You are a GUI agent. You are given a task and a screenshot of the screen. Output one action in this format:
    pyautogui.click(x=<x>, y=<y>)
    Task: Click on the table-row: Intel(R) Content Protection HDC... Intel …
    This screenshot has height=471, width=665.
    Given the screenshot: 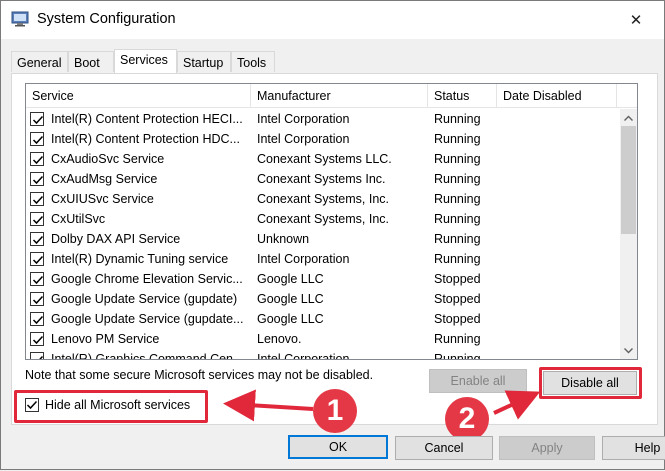 What is the action you would take?
    pyautogui.click(x=323, y=139)
    